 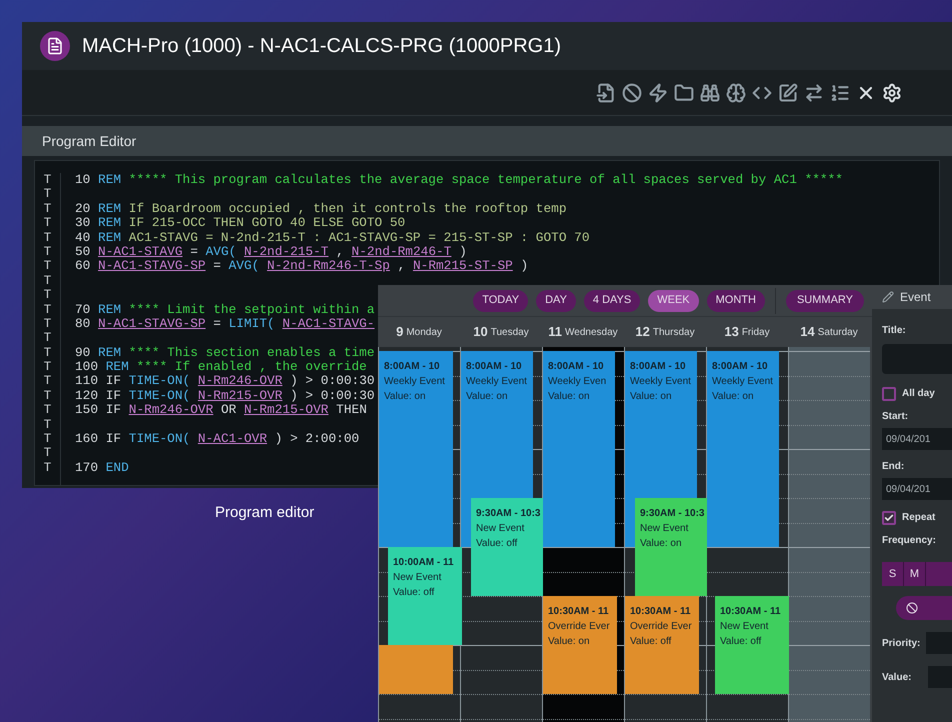 I want to click on line-number: 160, so click(x=86, y=439).